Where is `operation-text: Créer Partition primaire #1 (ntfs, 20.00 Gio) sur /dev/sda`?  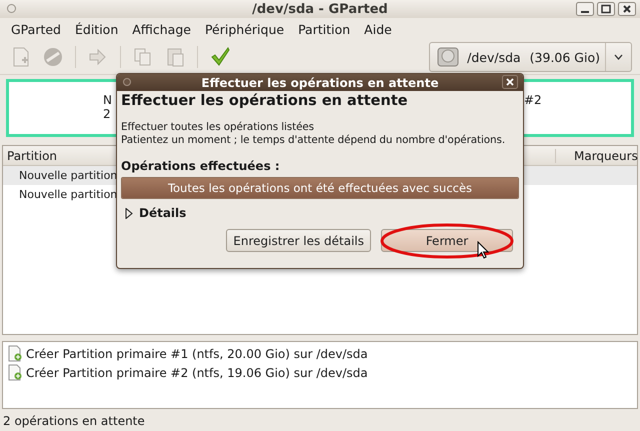 operation-text: Créer Partition primaire #1 (ntfs, 20.00 Gio) sur /dev/sda is located at coordinates (197, 353).